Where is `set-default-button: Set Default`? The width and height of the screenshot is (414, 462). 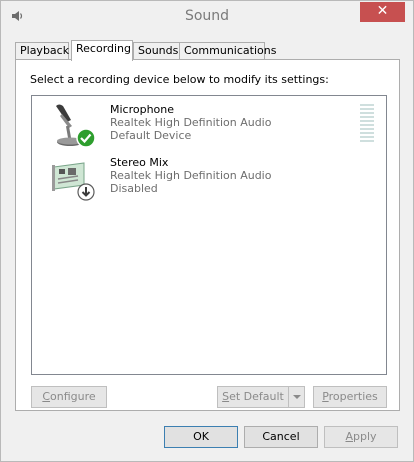
set-default-button: Set Default is located at coordinates (261, 397).